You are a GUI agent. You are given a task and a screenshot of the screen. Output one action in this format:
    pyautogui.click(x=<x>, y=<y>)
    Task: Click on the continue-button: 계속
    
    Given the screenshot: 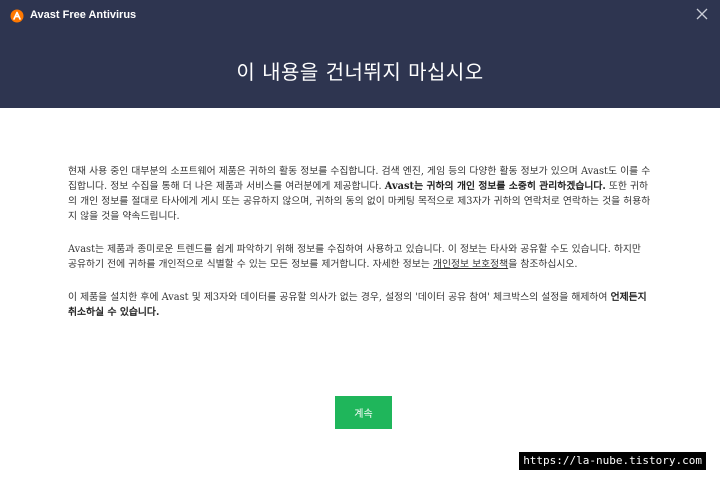 What is the action you would take?
    pyautogui.click(x=363, y=412)
    